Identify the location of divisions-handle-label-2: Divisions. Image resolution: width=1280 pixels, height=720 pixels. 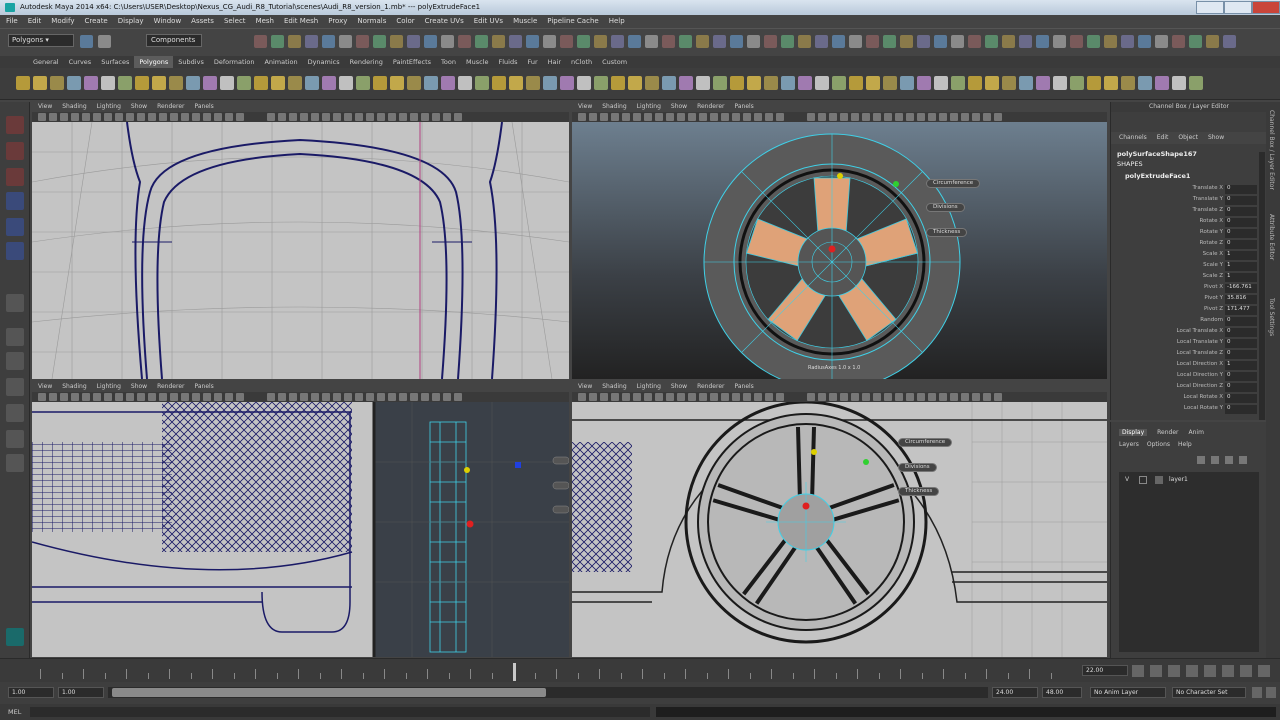
(917, 467).